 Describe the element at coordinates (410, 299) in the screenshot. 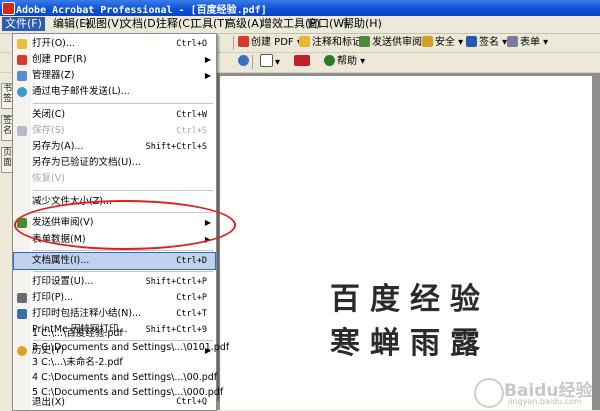

I see `document-line-1: 百度经验` at that location.